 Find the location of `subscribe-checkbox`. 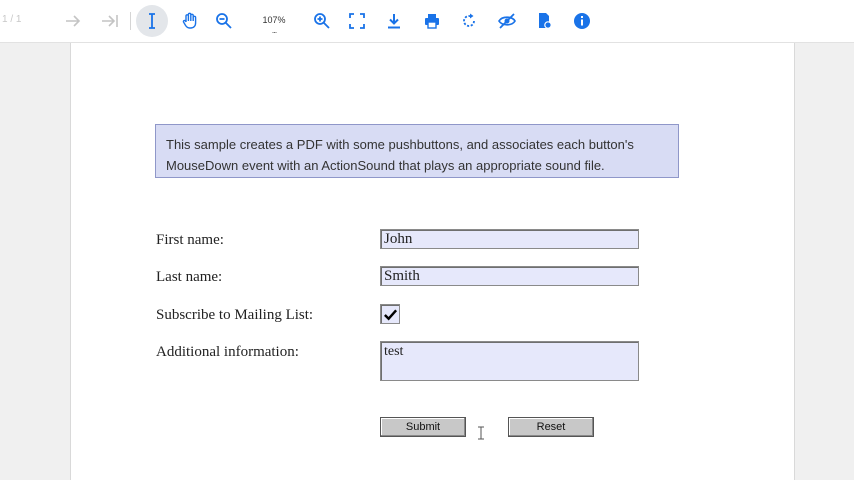

subscribe-checkbox is located at coordinates (390, 314).